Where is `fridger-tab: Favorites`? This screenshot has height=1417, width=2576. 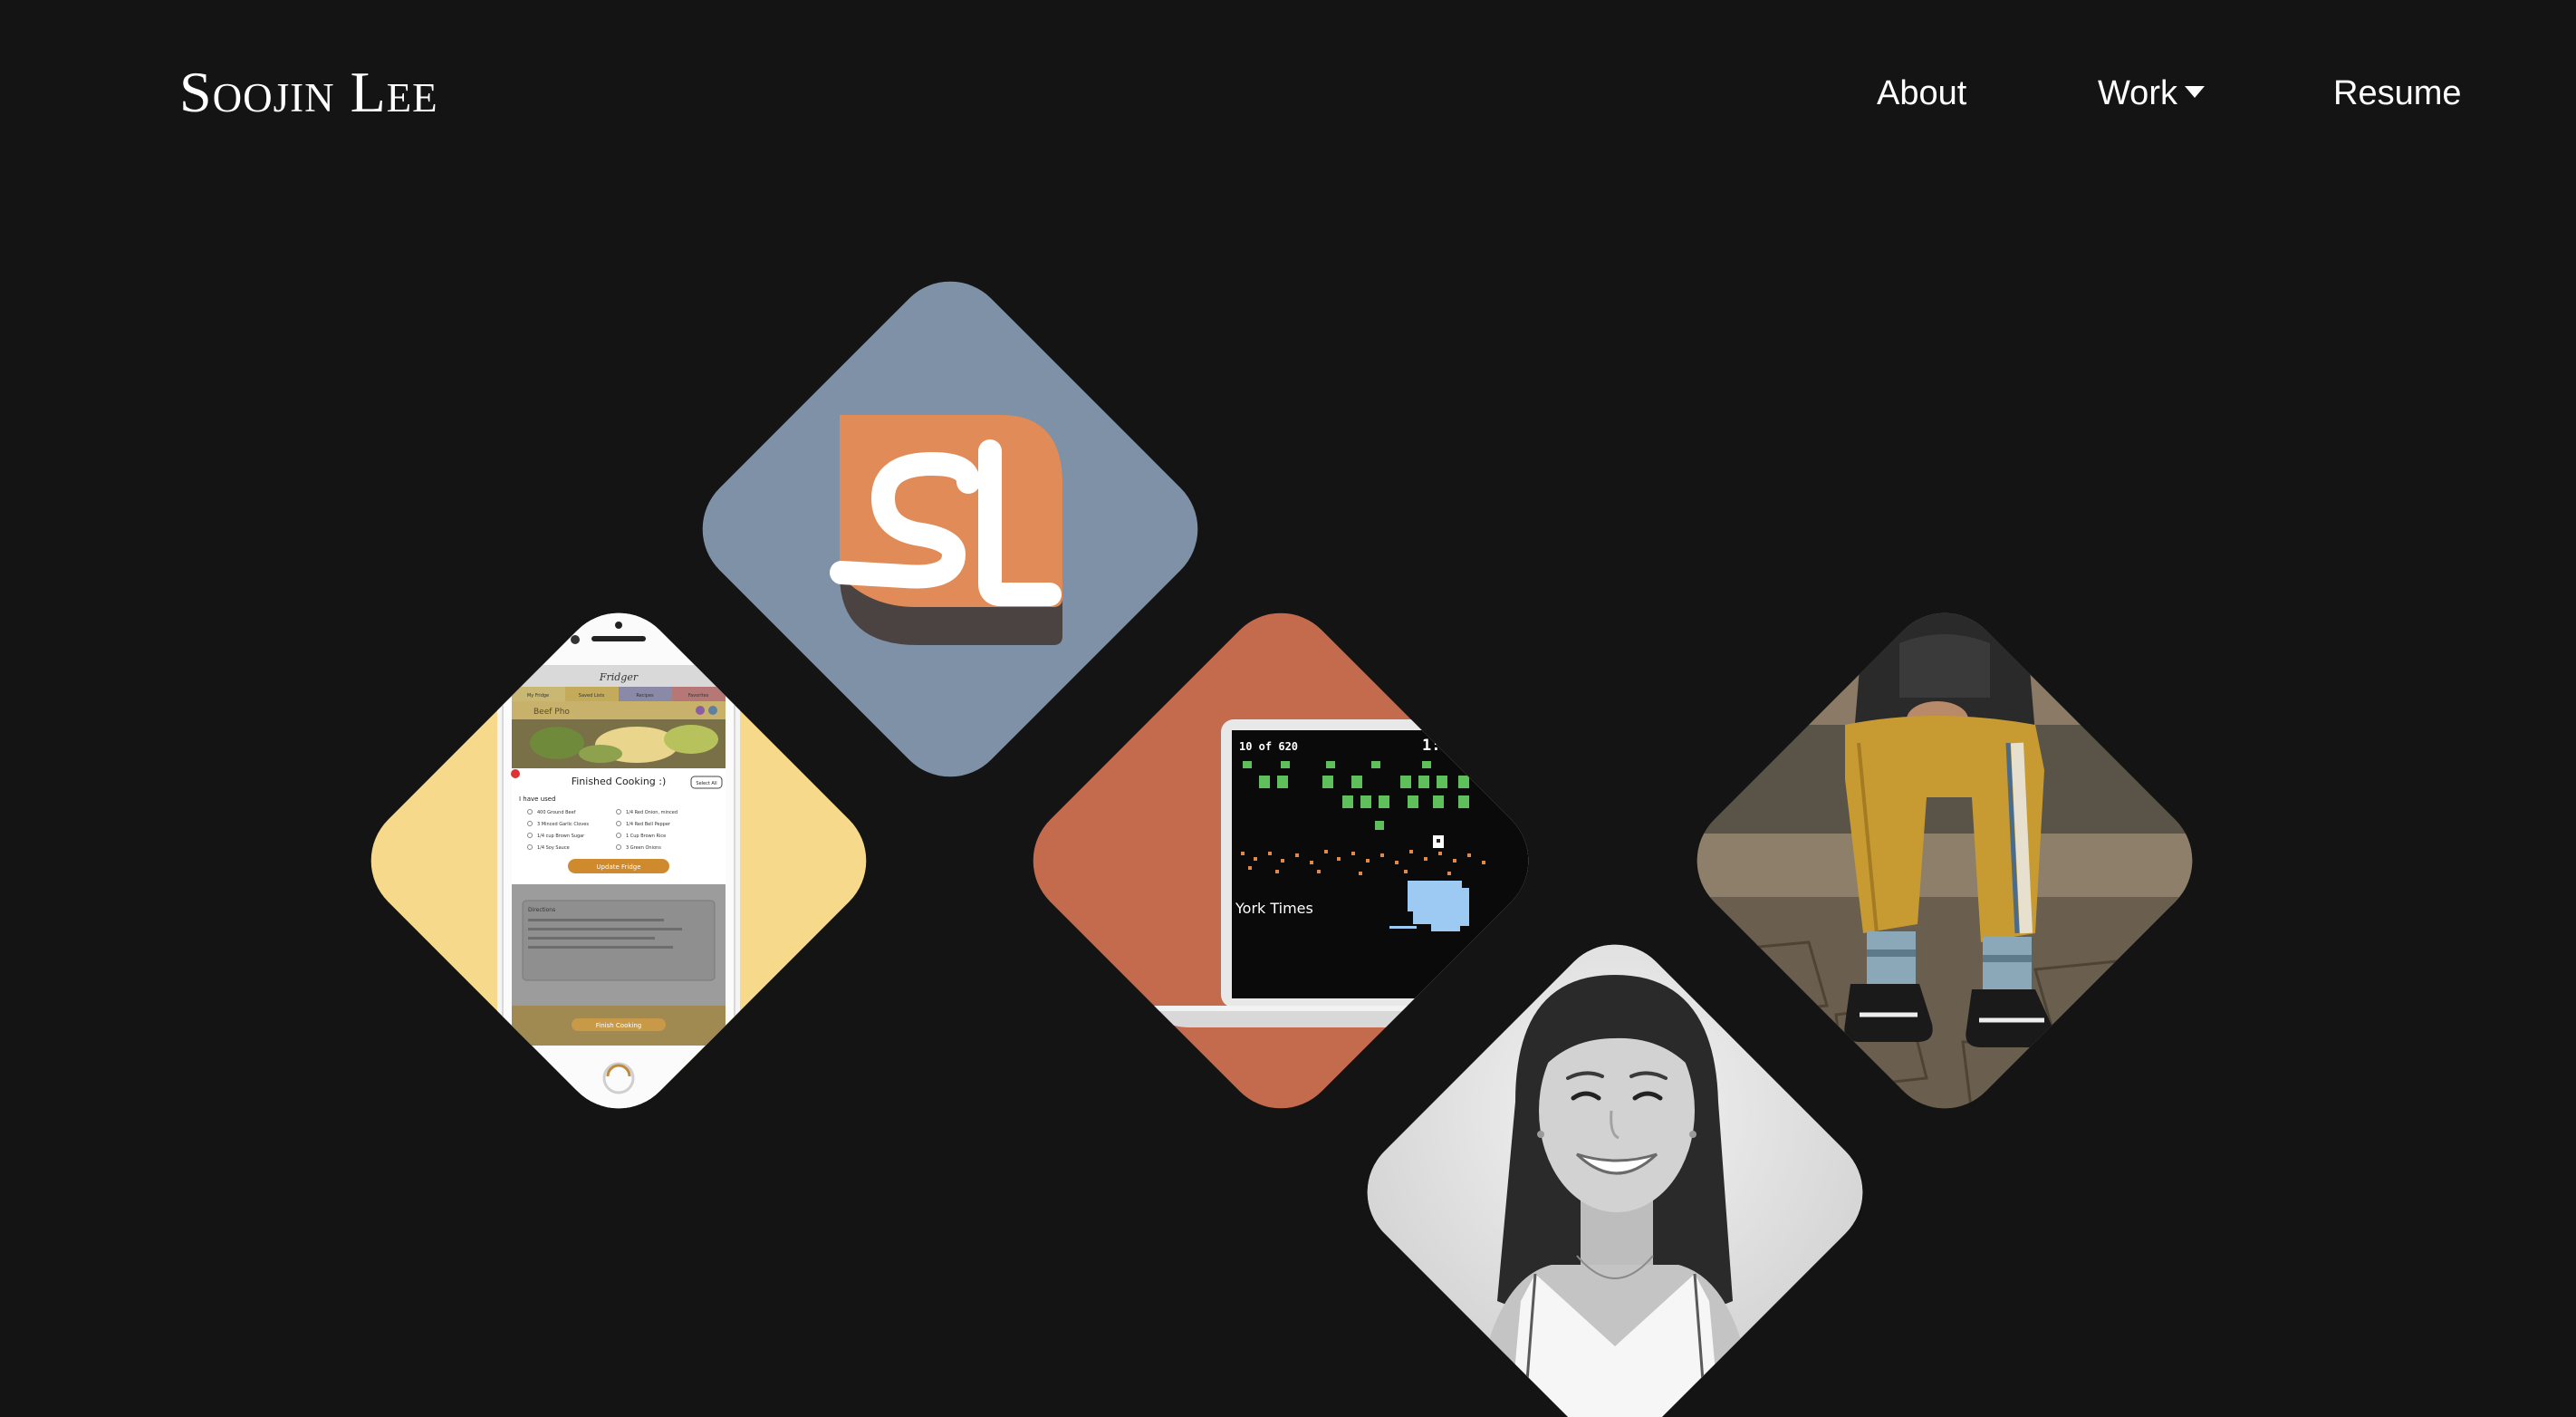 fridger-tab: Favorites is located at coordinates (698, 696).